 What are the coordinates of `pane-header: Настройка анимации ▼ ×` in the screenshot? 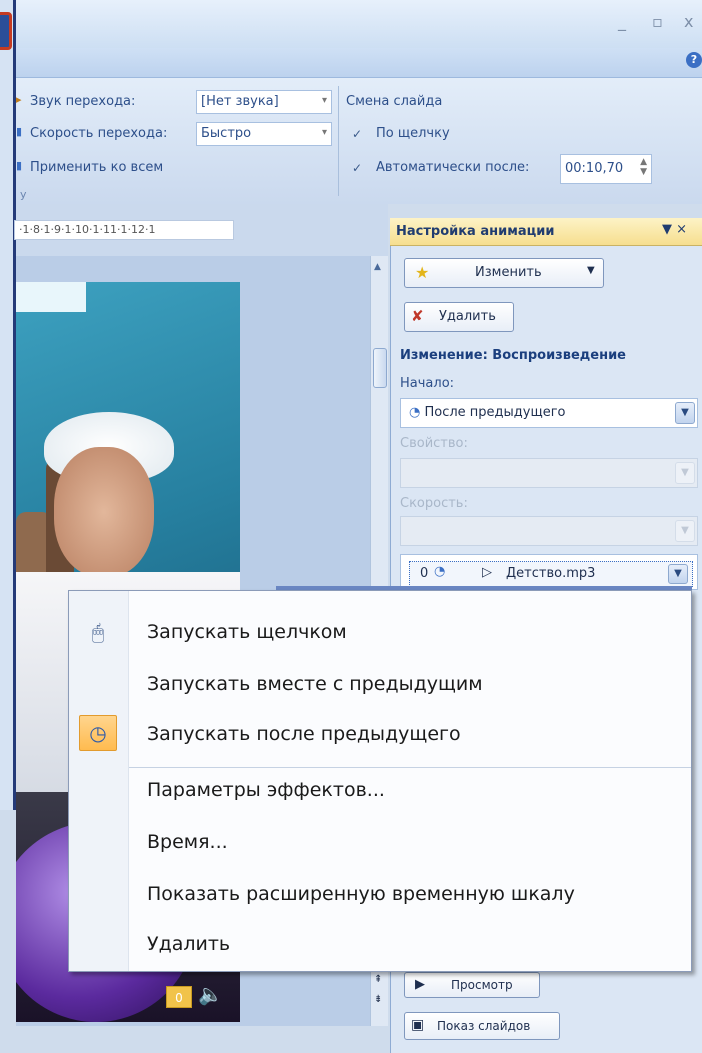 It's located at (546, 232).